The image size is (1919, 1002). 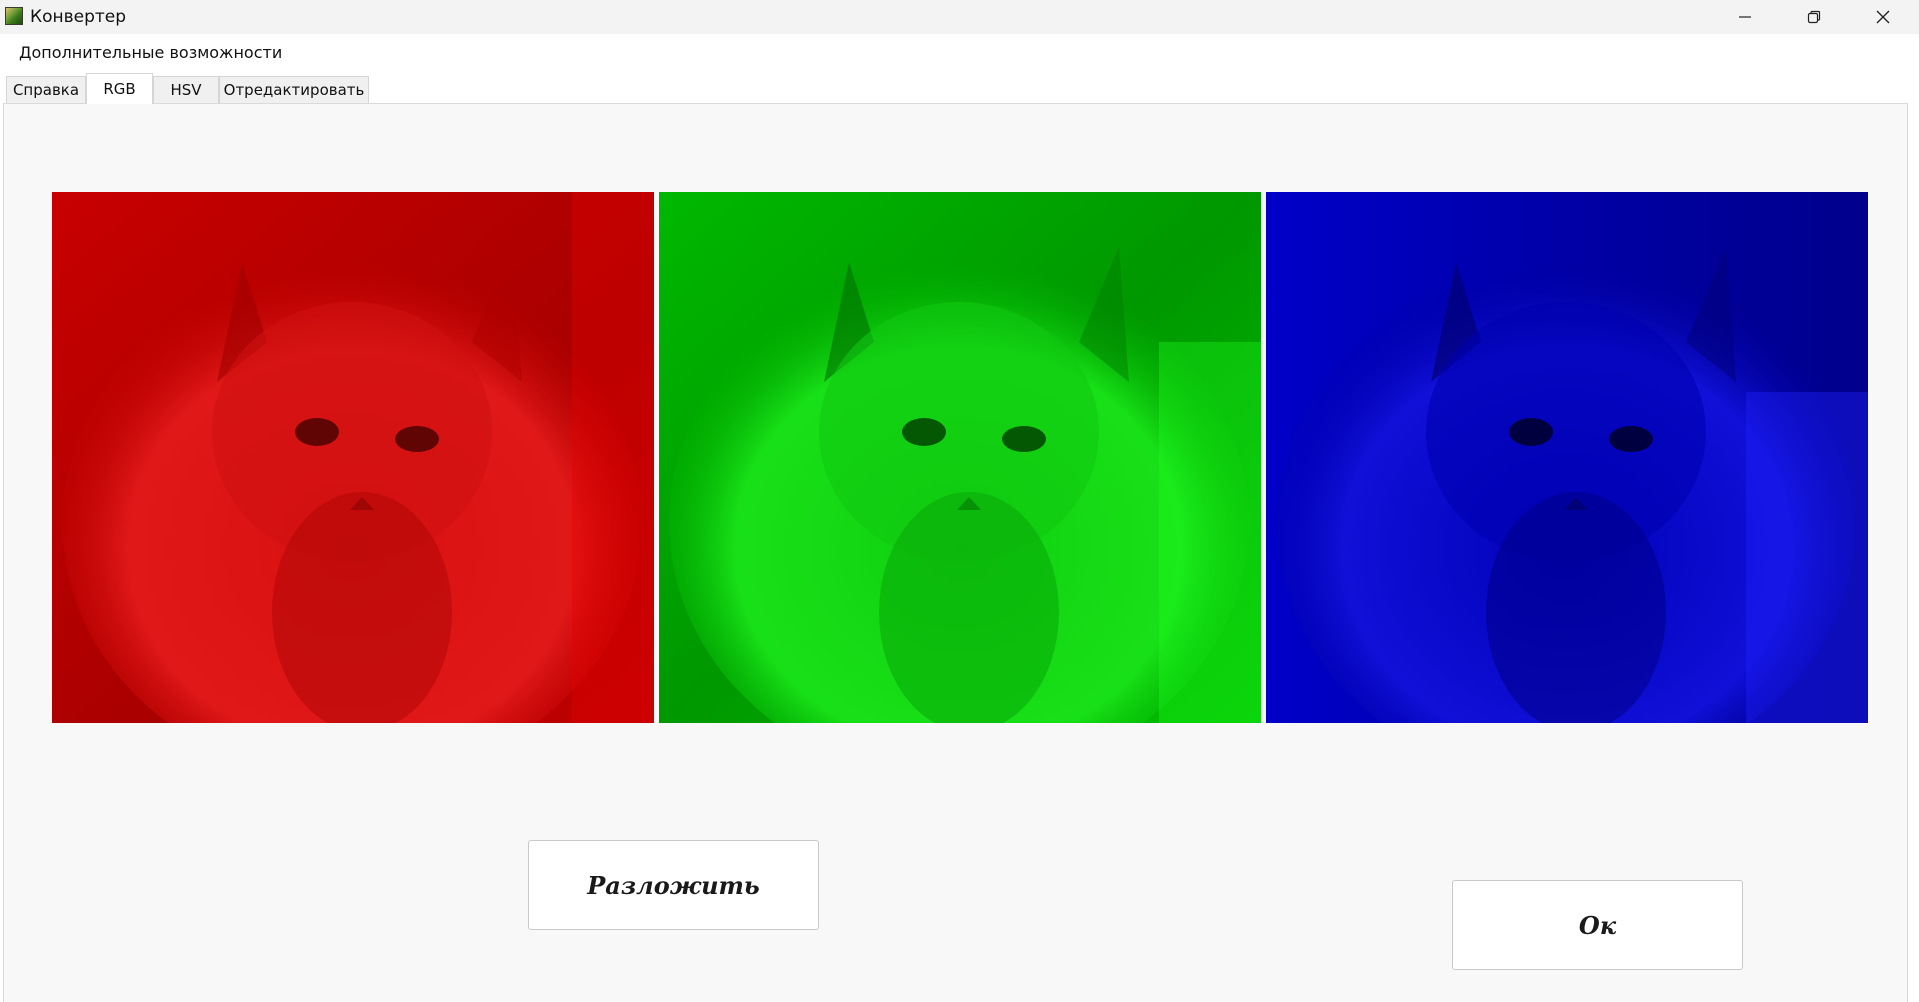 What do you see at coordinates (119, 88) in the screenshot?
I see `tab-rgb: RGB` at bounding box center [119, 88].